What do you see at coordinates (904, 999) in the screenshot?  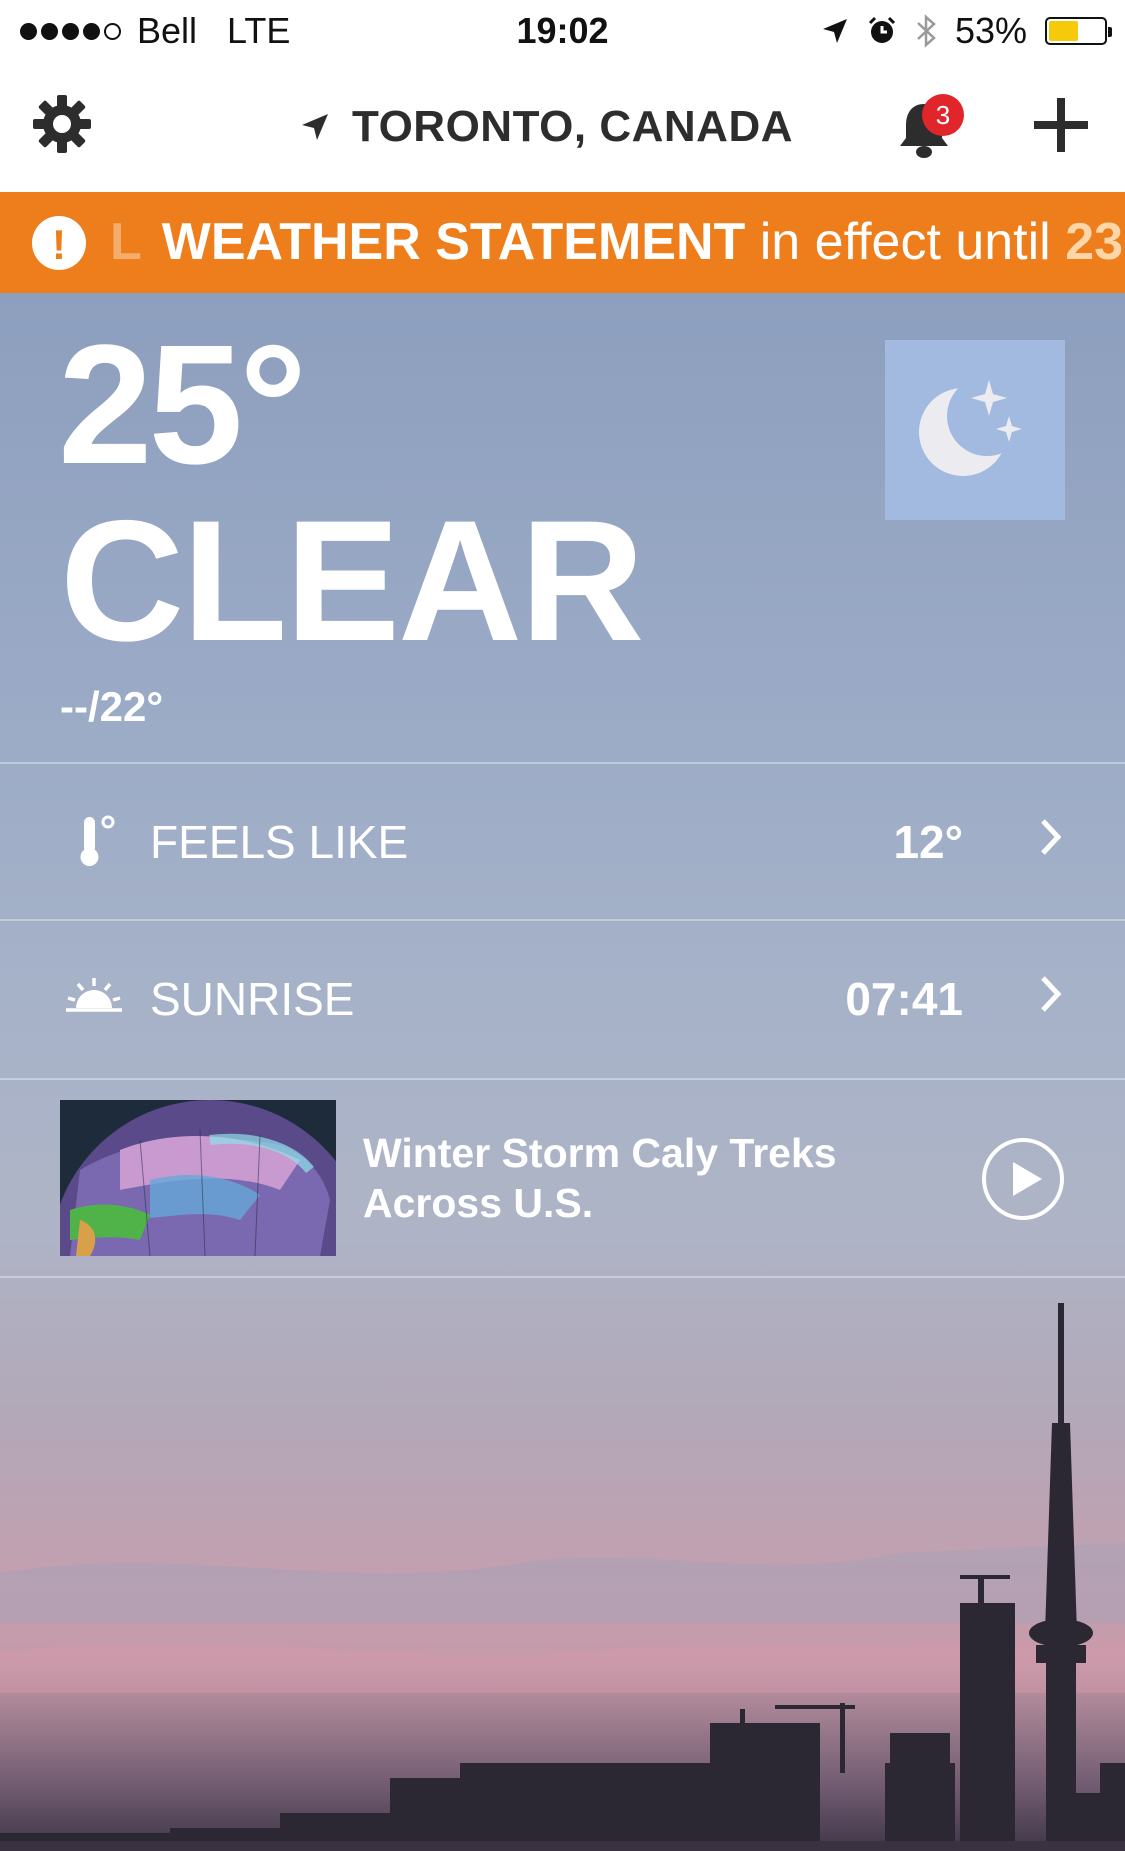 I see `sunrise-value: 07:41` at bounding box center [904, 999].